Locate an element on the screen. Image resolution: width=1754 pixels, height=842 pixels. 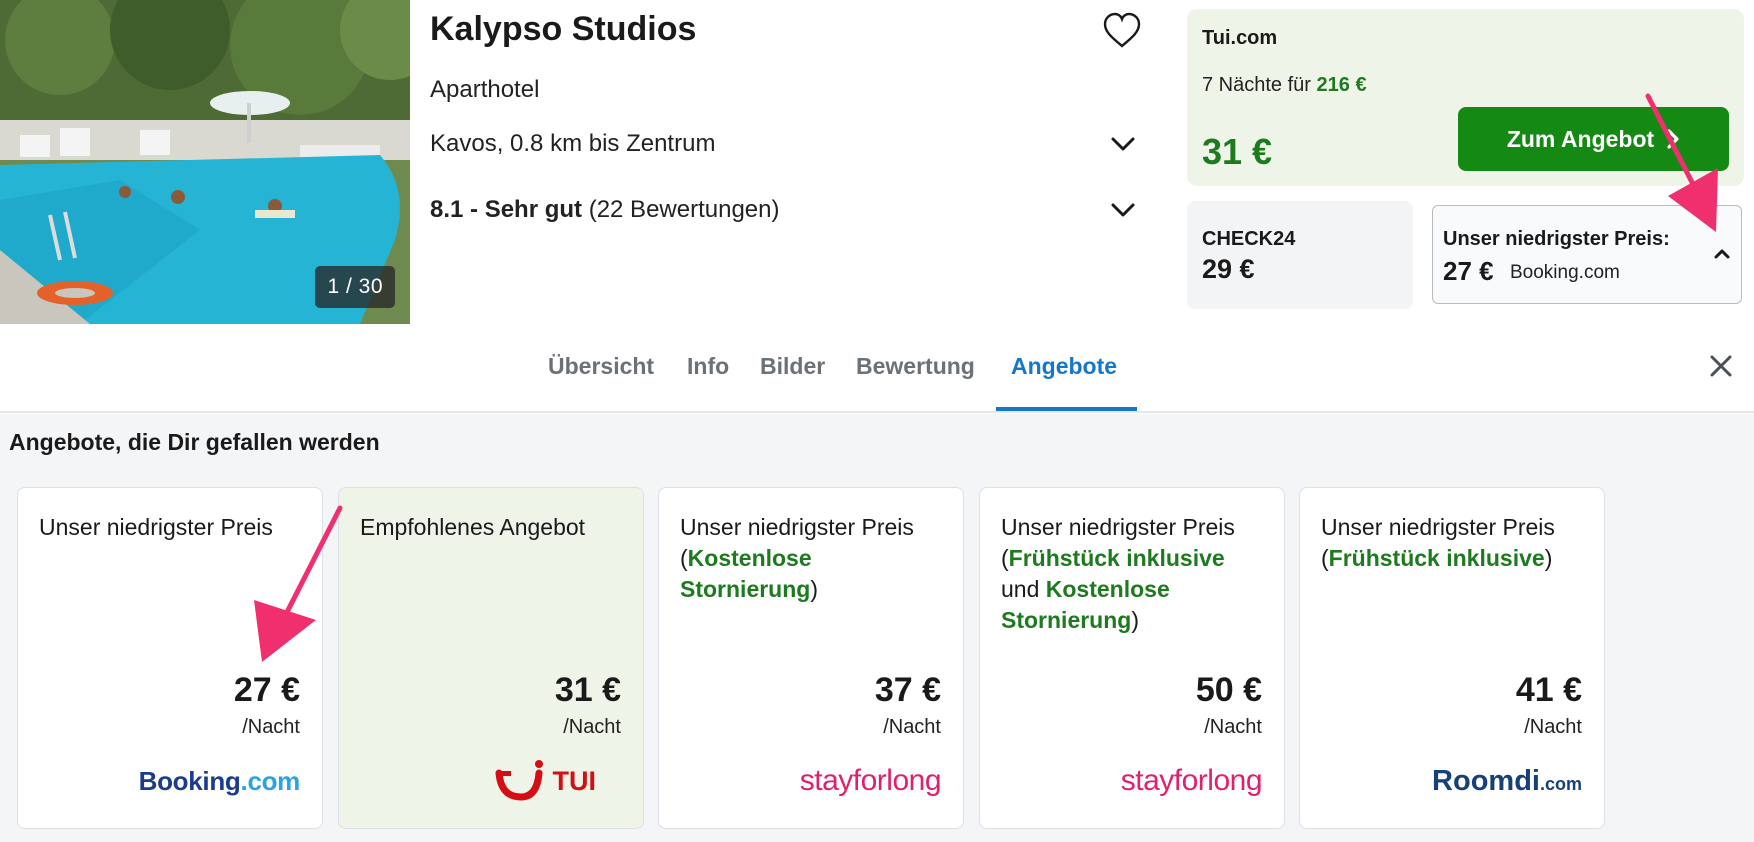
booking-logo-suffix: .com is located at coordinates (270, 780).